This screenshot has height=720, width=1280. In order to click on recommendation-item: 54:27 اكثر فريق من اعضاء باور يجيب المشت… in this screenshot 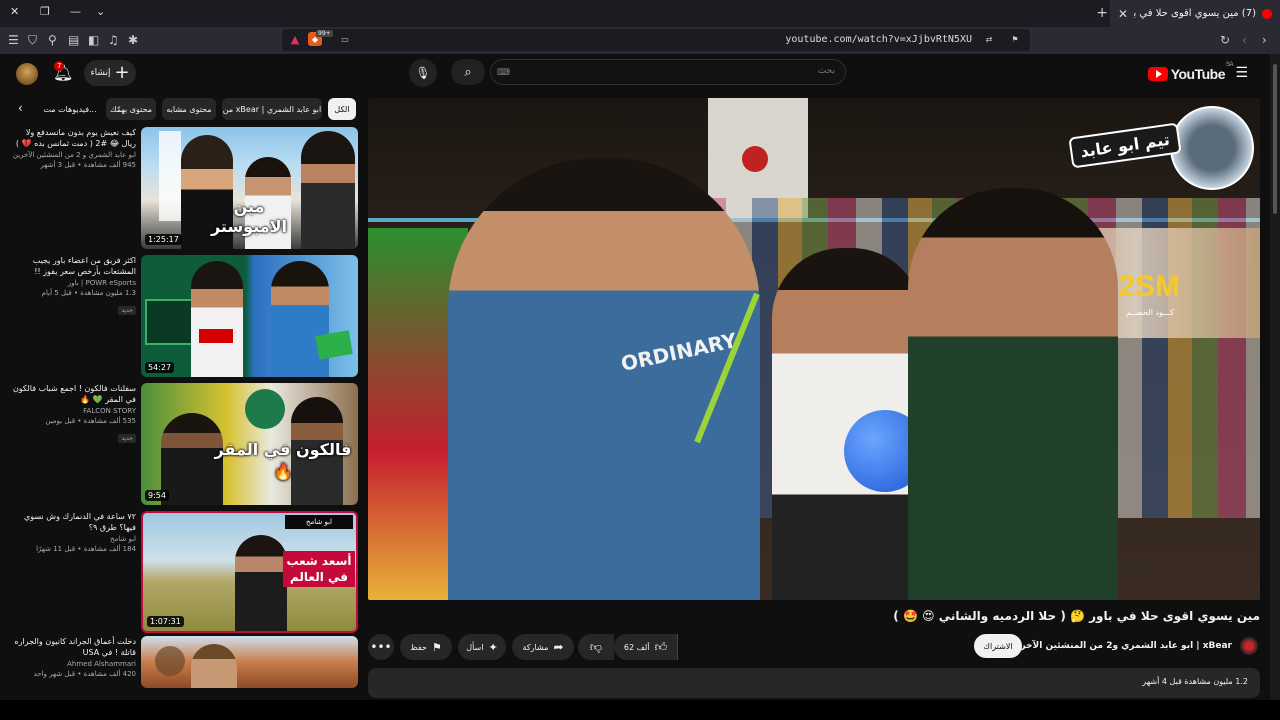, I will do `click(184, 316)`.